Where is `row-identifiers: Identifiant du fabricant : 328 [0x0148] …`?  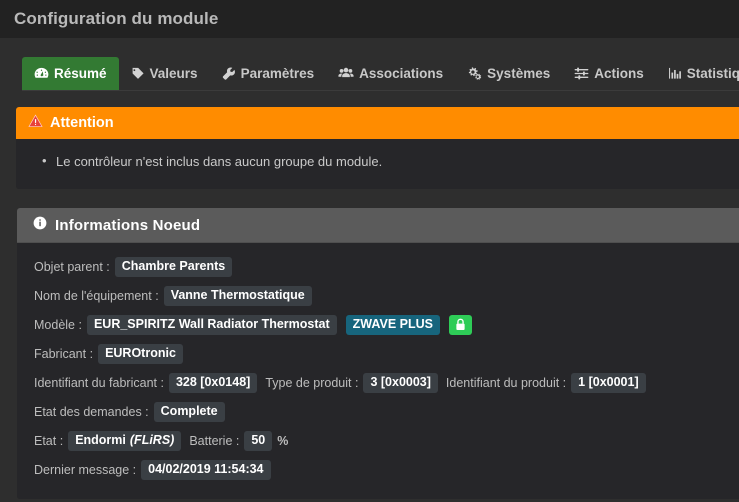
row-identifiers: Identifiant du fabricant : 328 [0x0148] … is located at coordinates (386, 383).